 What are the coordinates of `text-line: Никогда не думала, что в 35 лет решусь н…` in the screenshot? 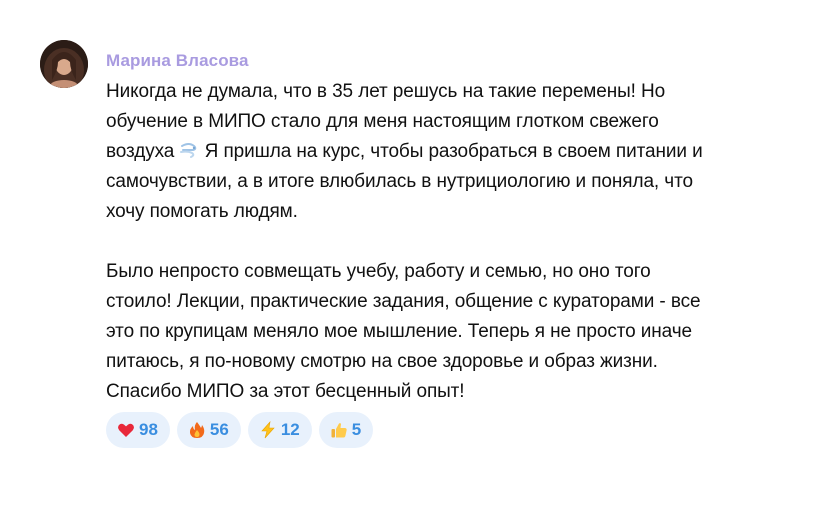 It's located at (386, 91).